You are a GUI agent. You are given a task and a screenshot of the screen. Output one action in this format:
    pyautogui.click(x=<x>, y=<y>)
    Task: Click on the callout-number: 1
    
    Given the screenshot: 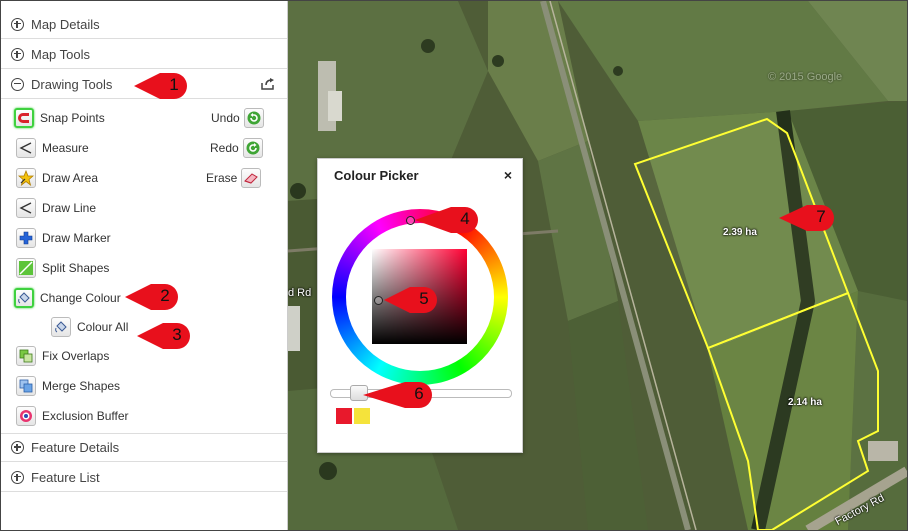 What is the action you would take?
    pyautogui.click(x=174, y=84)
    